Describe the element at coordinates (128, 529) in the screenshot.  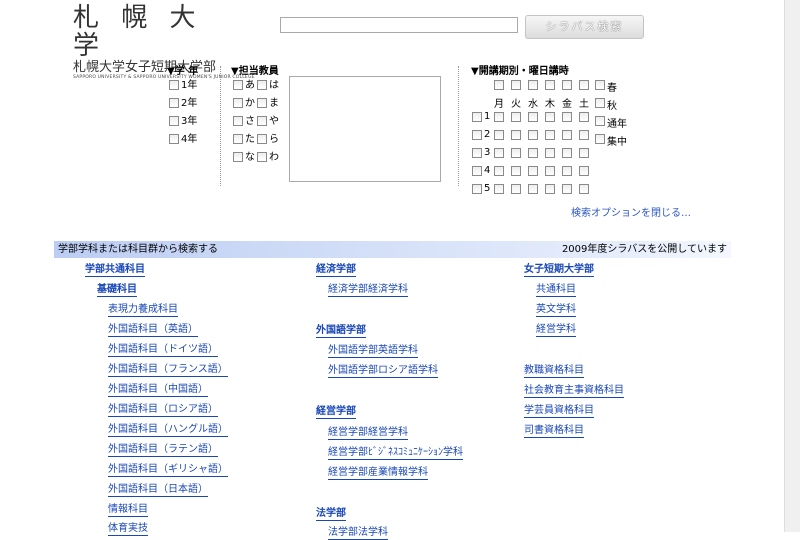
I see `link-course: 体育実技` at that location.